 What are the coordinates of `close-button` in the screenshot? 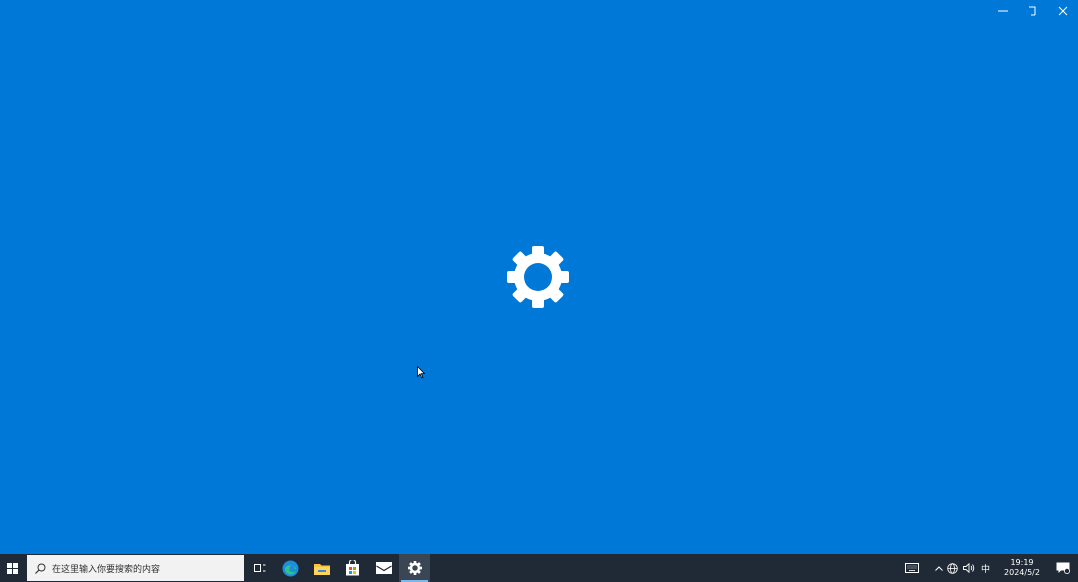 It's located at (1063, 11).